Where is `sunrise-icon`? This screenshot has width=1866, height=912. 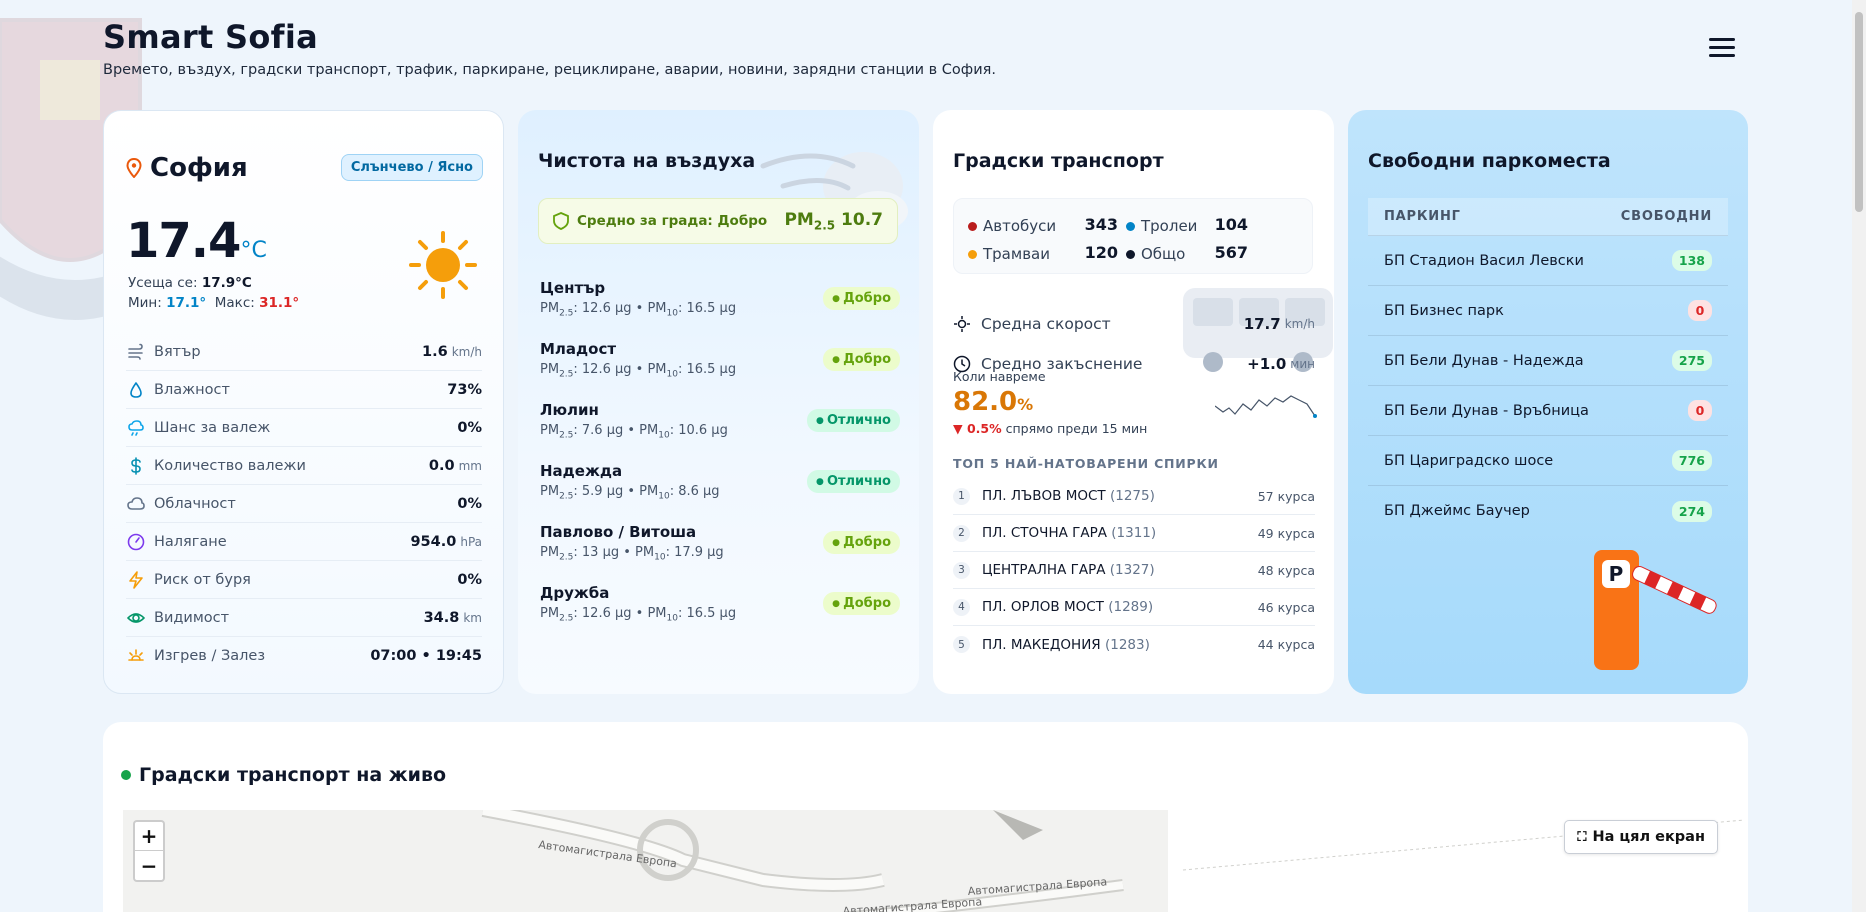 sunrise-icon is located at coordinates (136, 655).